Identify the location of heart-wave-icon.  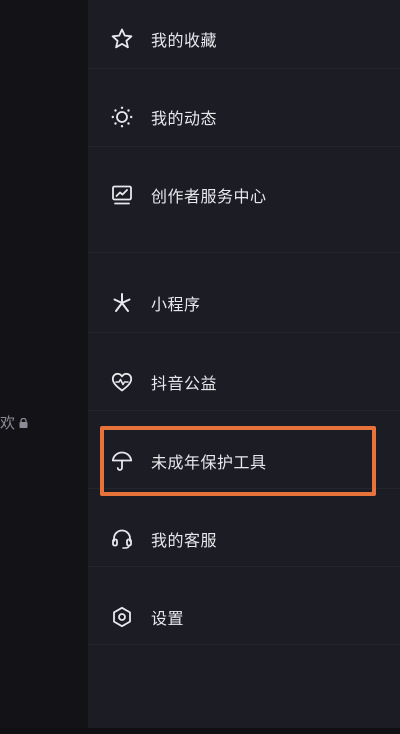
(122, 382).